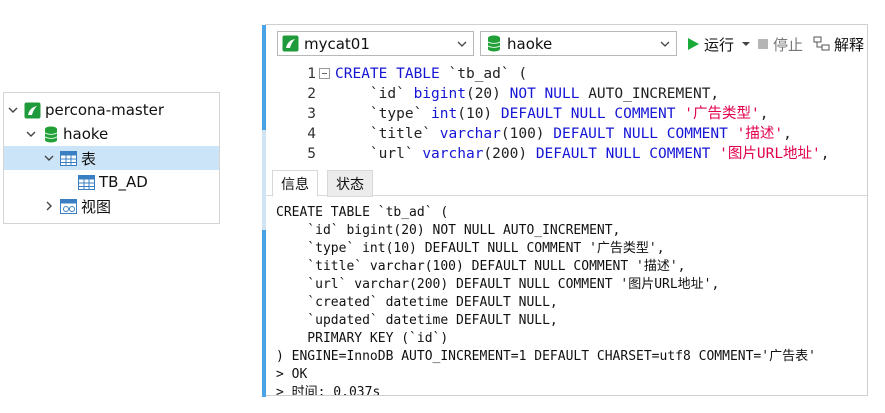 Image resolution: width=885 pixels, height=413 pixels. What do you see at coordinates (693, 44) in the screenshot?
I see `play-icon` at bounding box center [693, 44].